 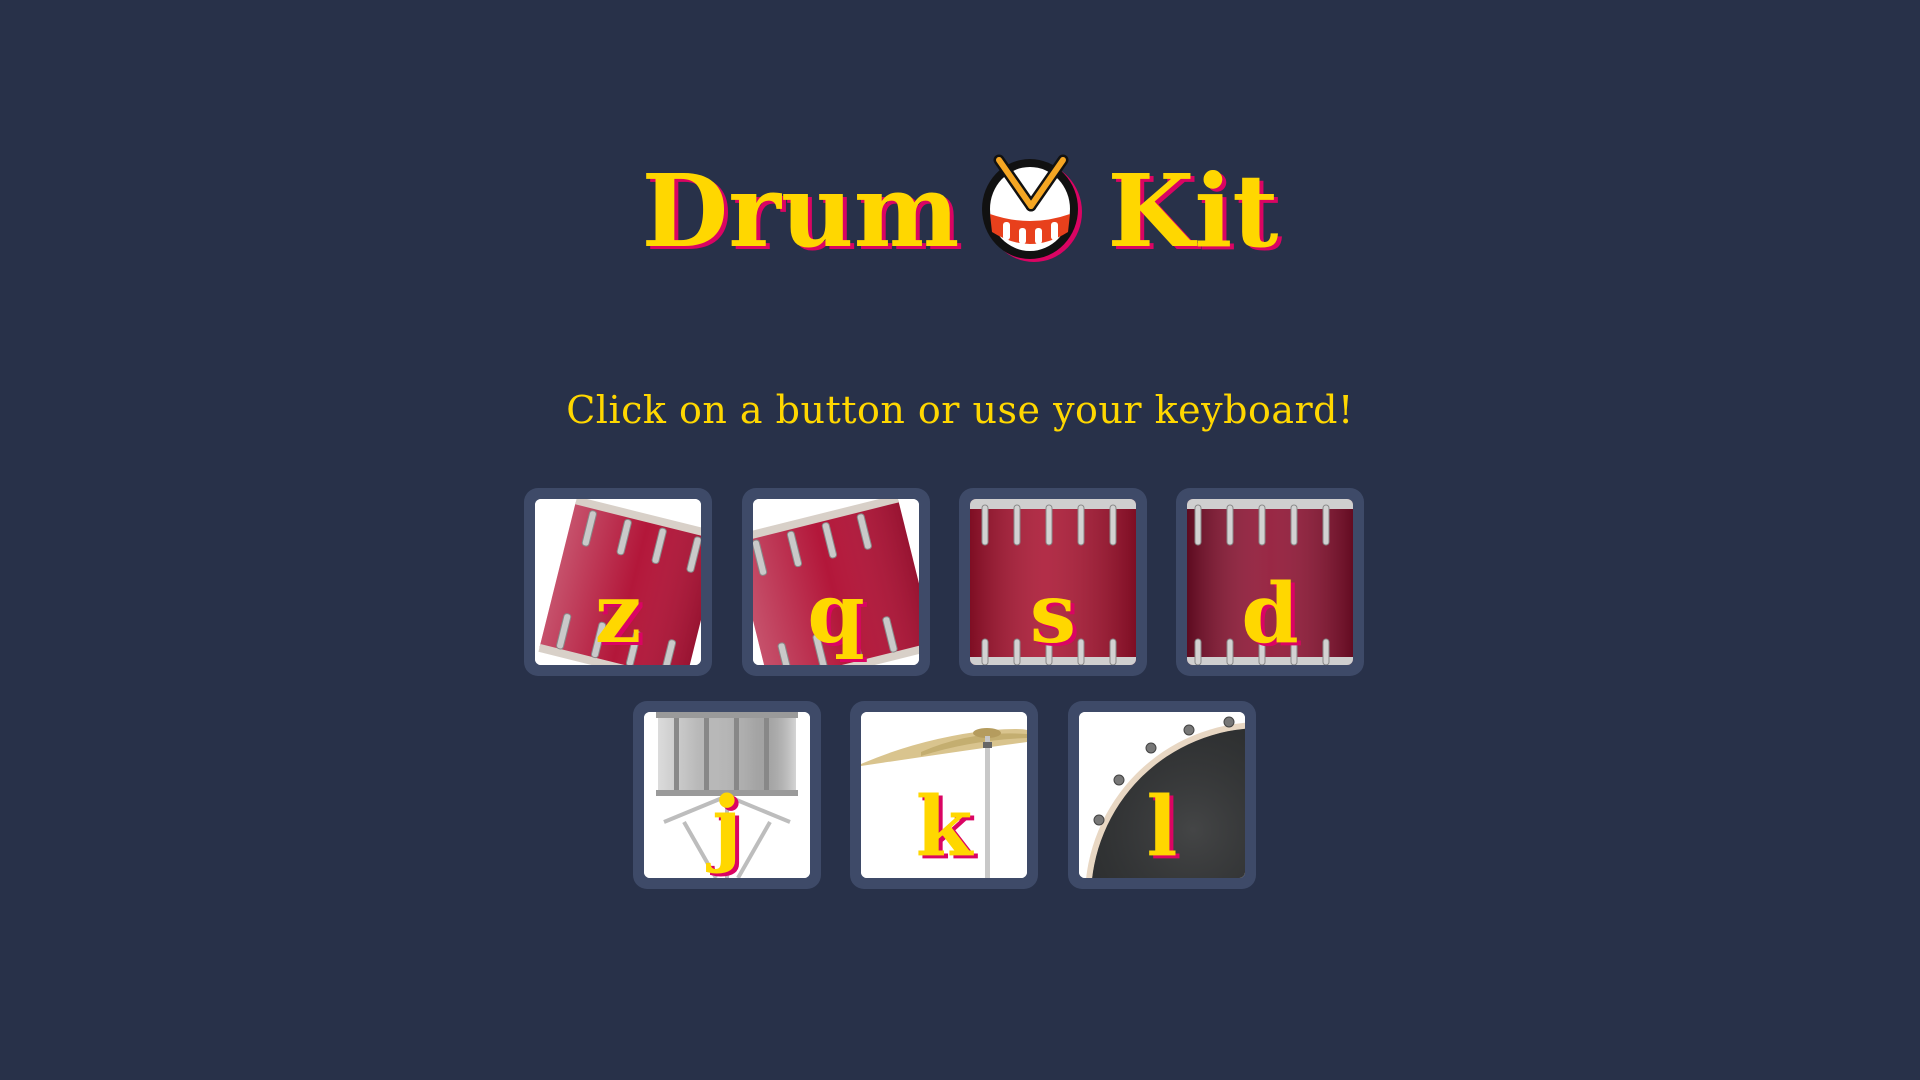 I want to click on drum-button-j: j, so click(x=727, y=795).